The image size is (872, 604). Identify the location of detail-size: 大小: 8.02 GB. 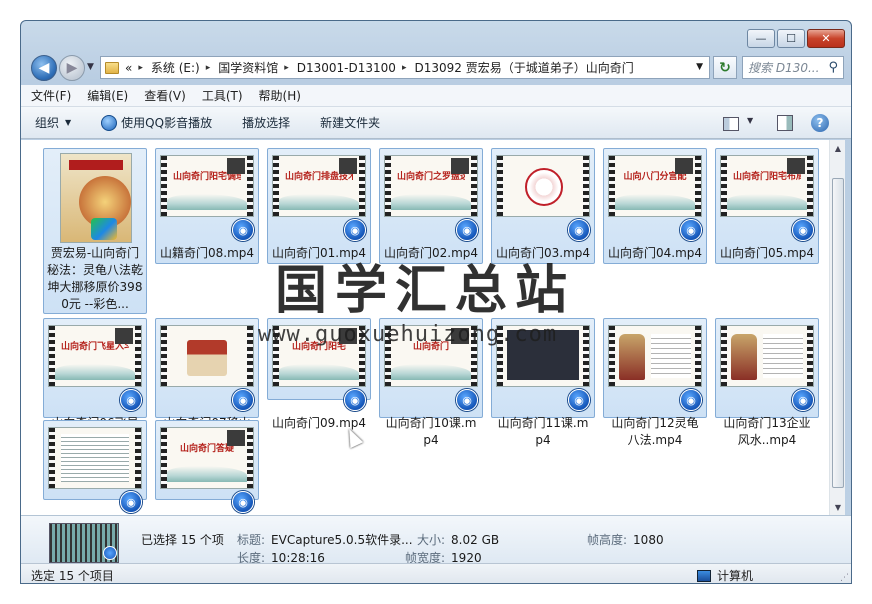
(458, 540).